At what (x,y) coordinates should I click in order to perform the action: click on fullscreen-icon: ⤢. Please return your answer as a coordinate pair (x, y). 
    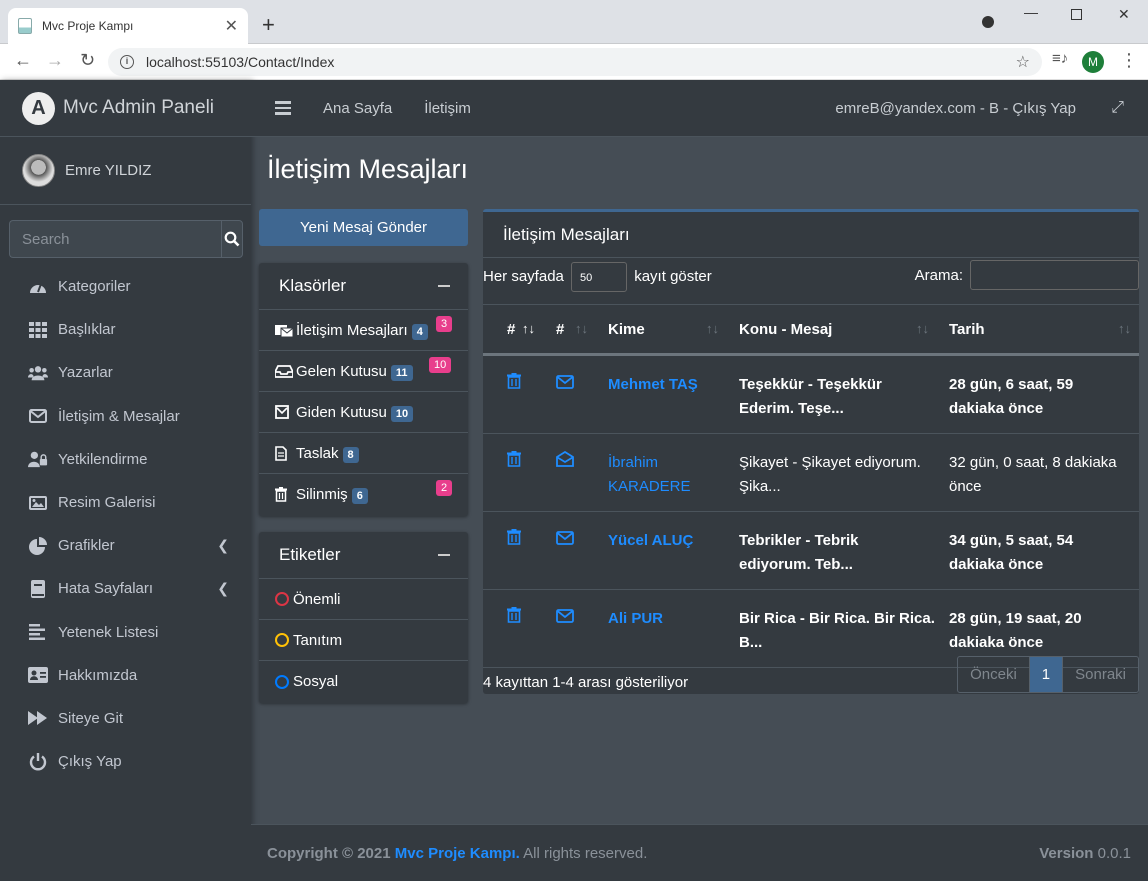
    Looking at the image, I should click on (1117, 108).